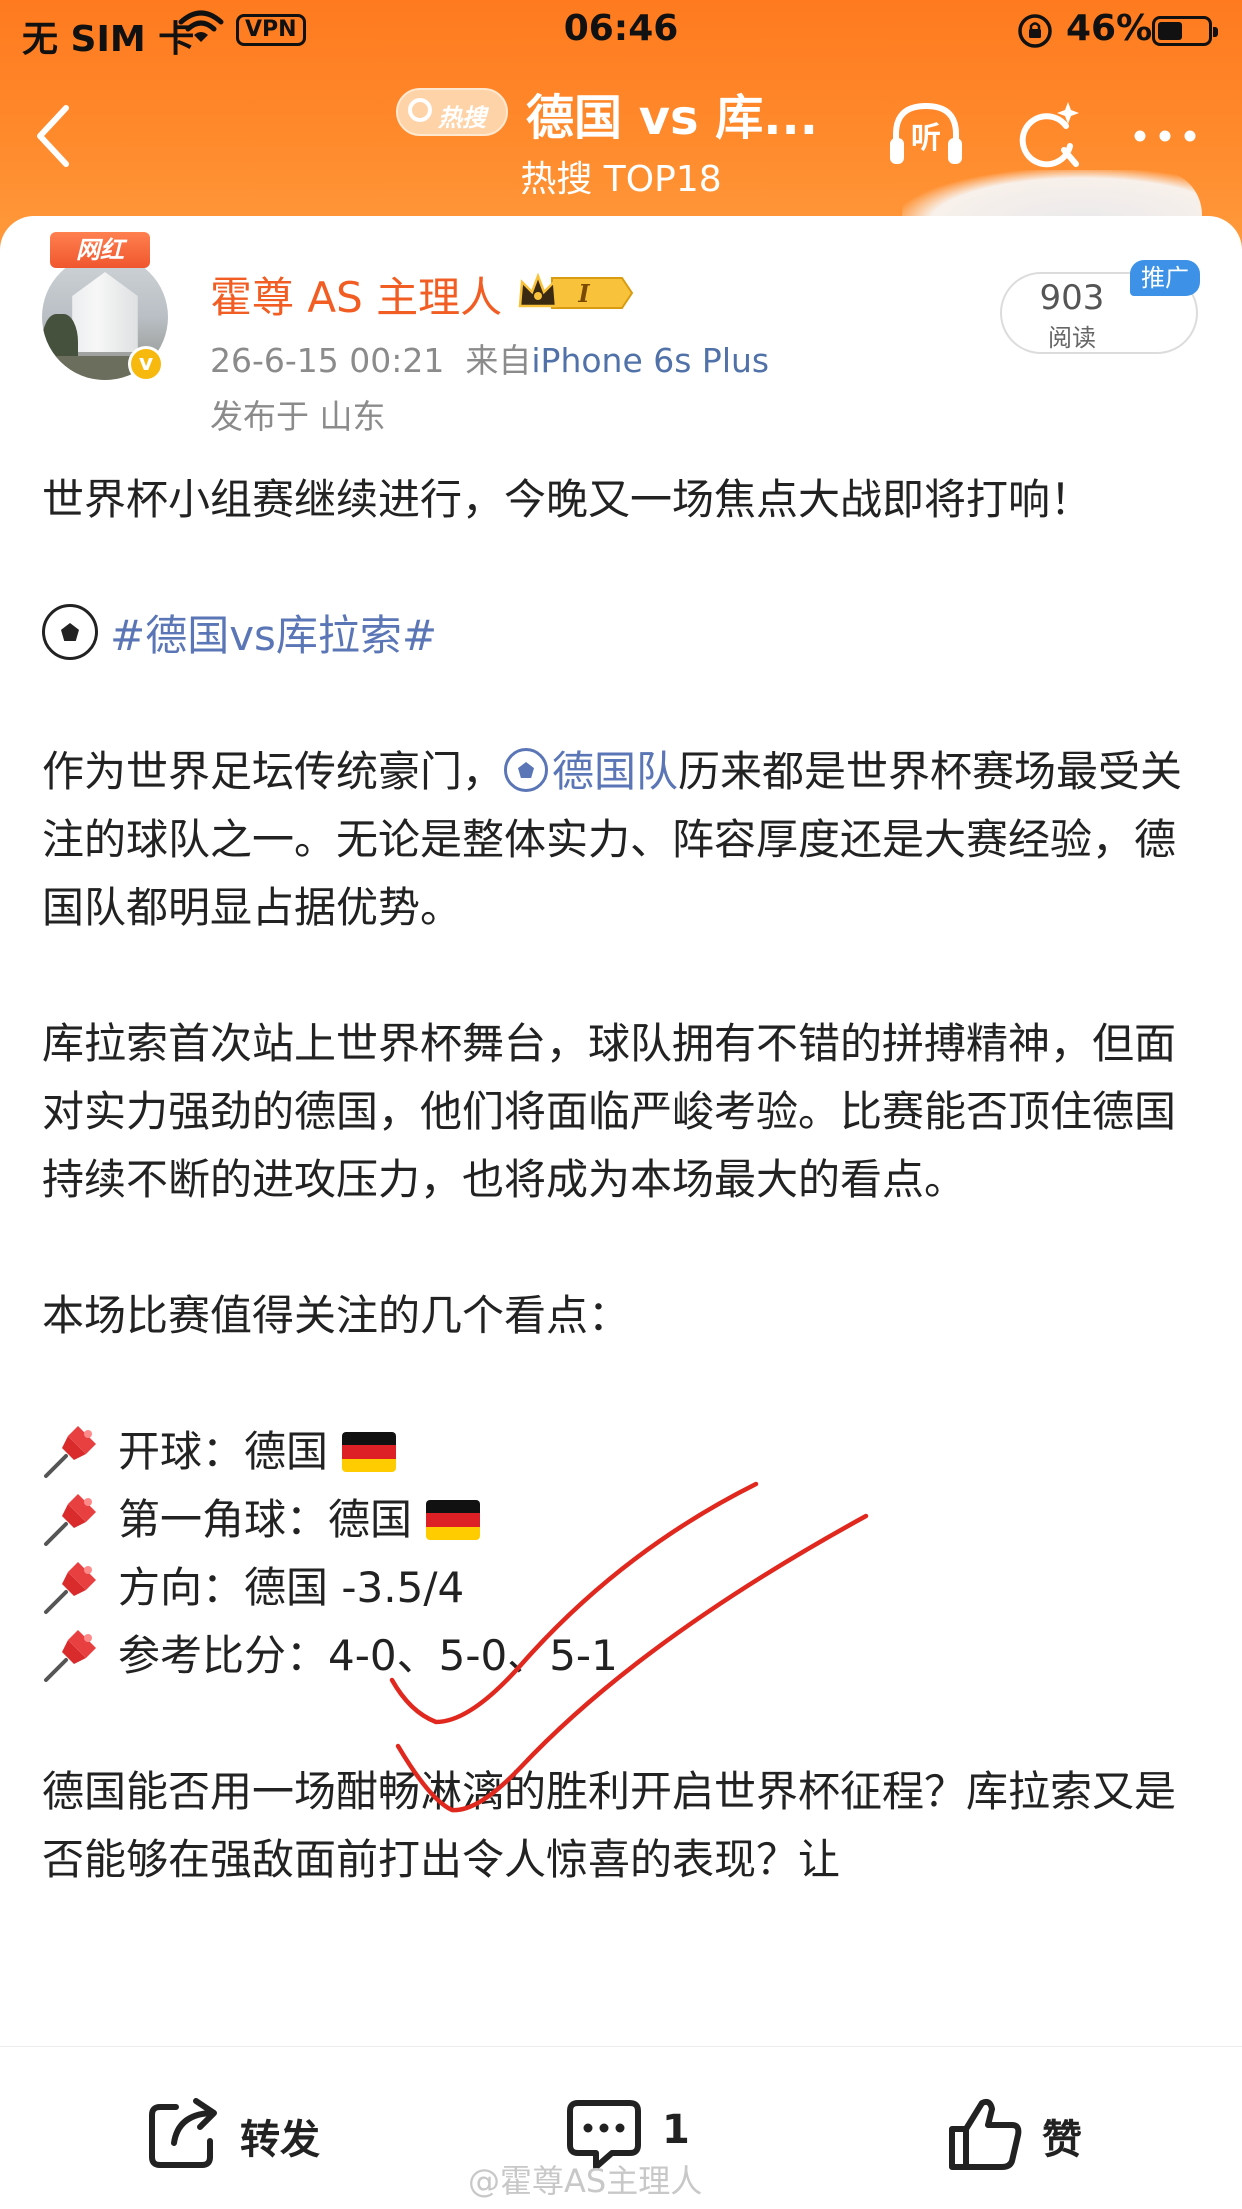  Describe the element at coordinates (181, 1451) in the screenshot. I see `point-label: 开球：` at that location.